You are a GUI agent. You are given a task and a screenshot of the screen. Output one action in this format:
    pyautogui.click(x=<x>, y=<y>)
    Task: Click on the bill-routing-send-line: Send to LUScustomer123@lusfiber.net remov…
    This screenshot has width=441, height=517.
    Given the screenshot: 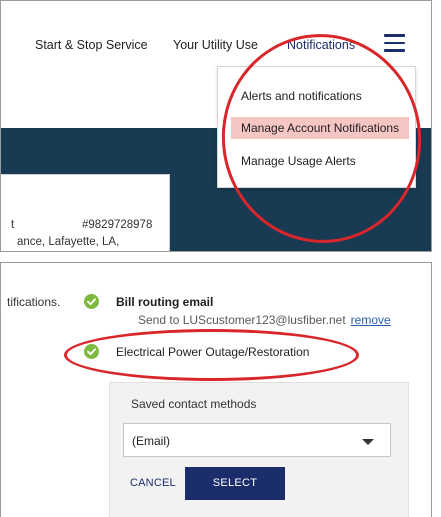 What is the action you would take?
    pyautogui.click(x=264, y=320)
    